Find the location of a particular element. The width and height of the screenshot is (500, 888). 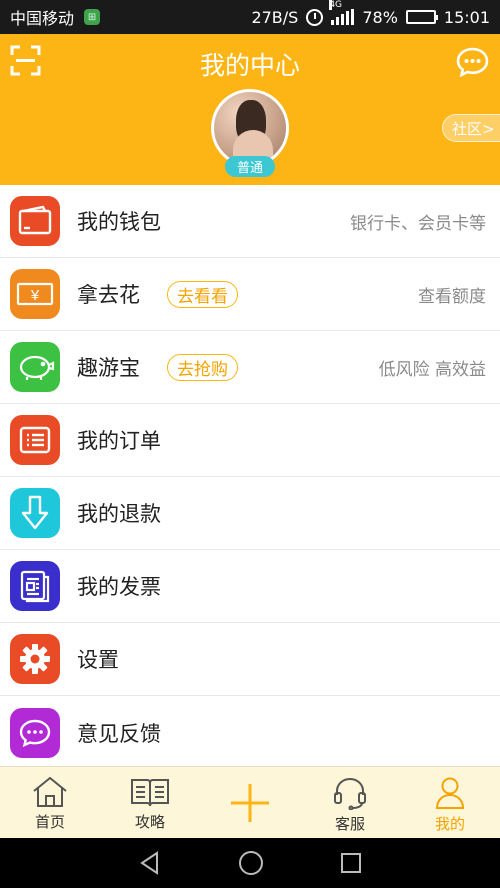

clock-time: 15:01 is located at coordinates (466, 17).